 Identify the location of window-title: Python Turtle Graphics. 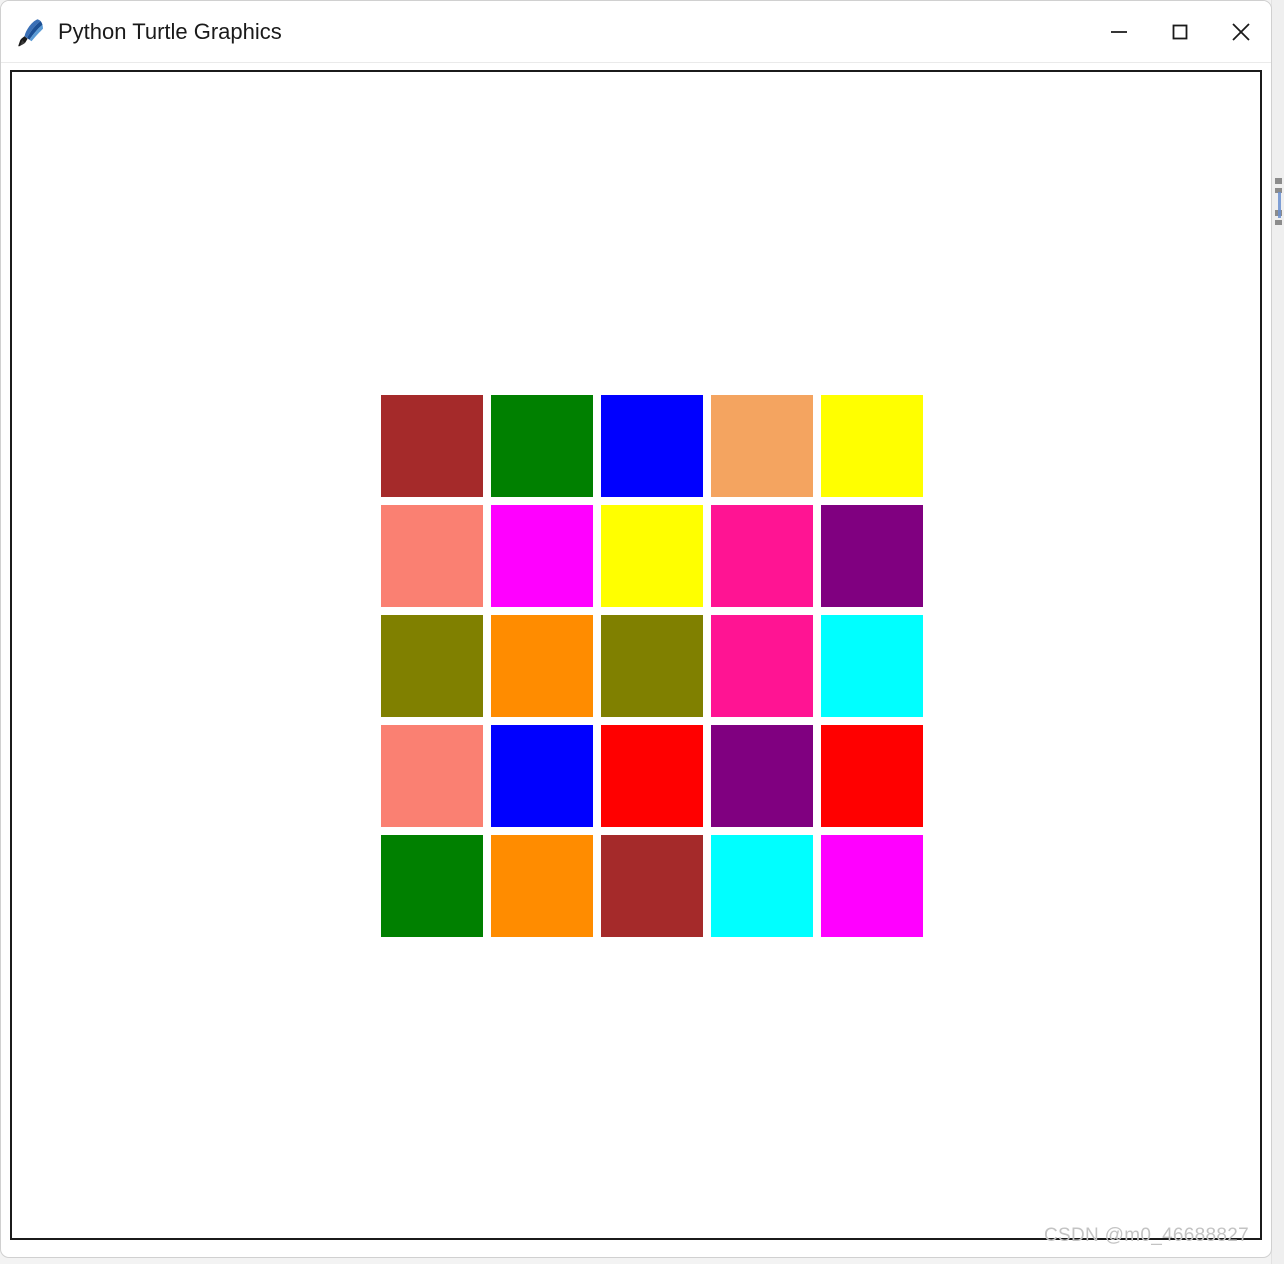
(170, 31).